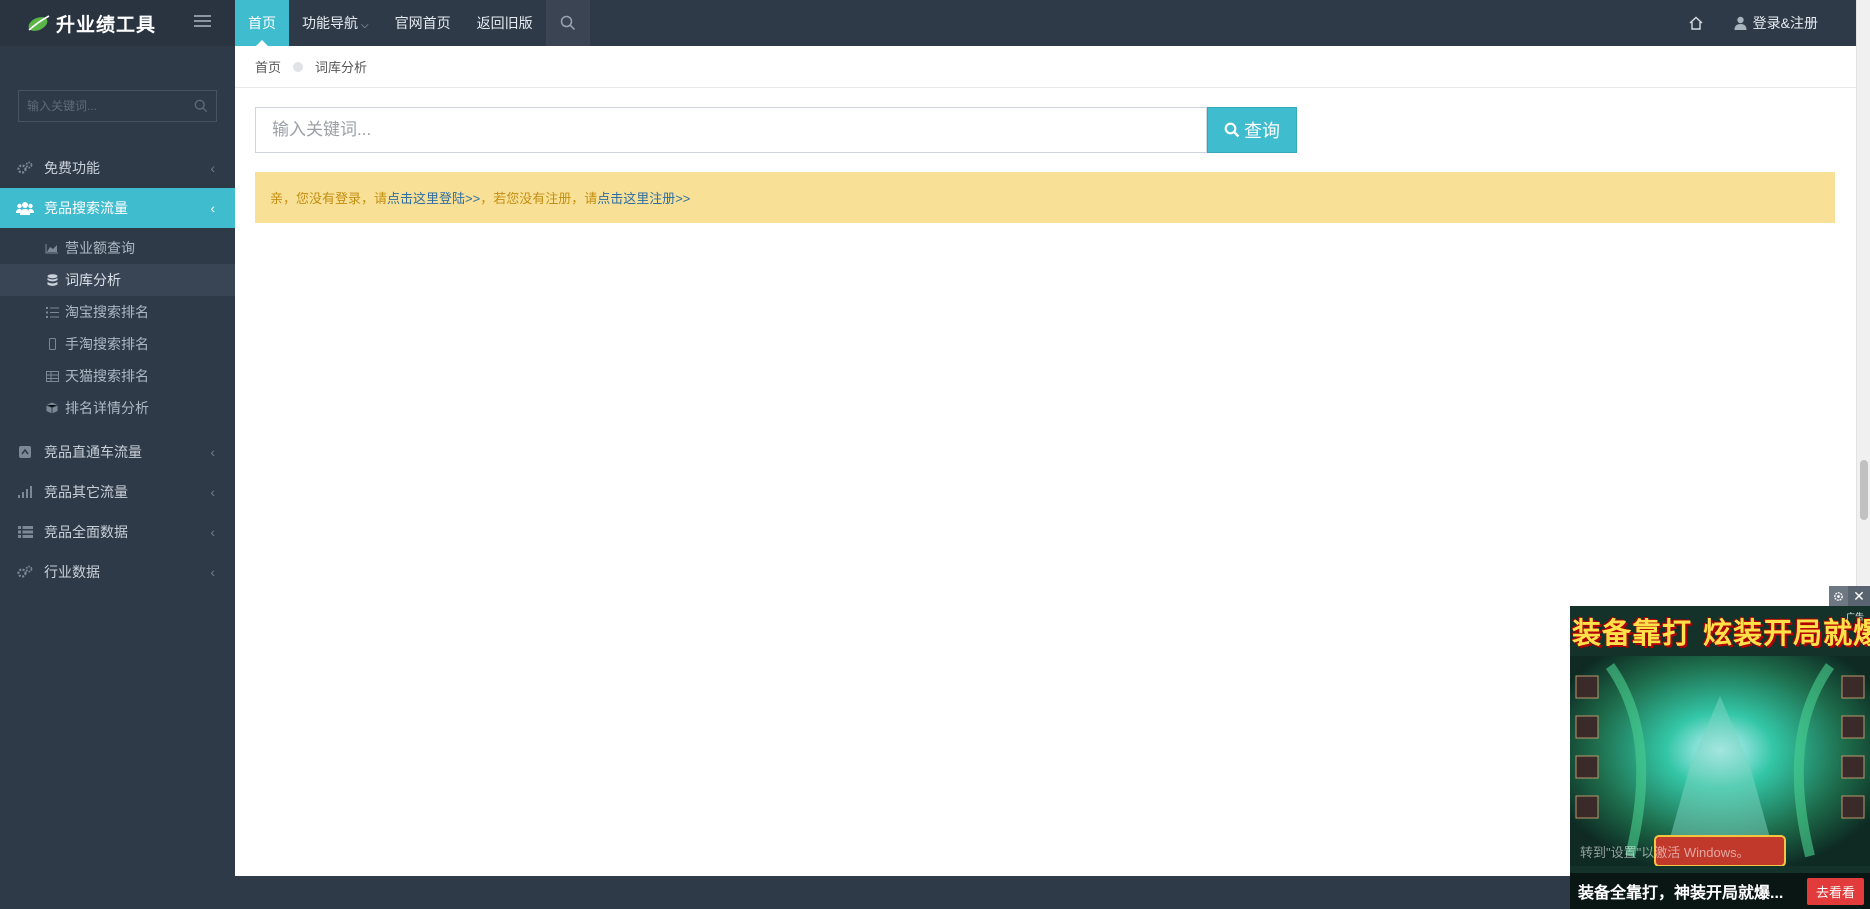 The image size is (1870, 909). Describe the element at coordinates (1785, 23) in the screenshot. I see `login-register-label: 登录&注册` at that location.